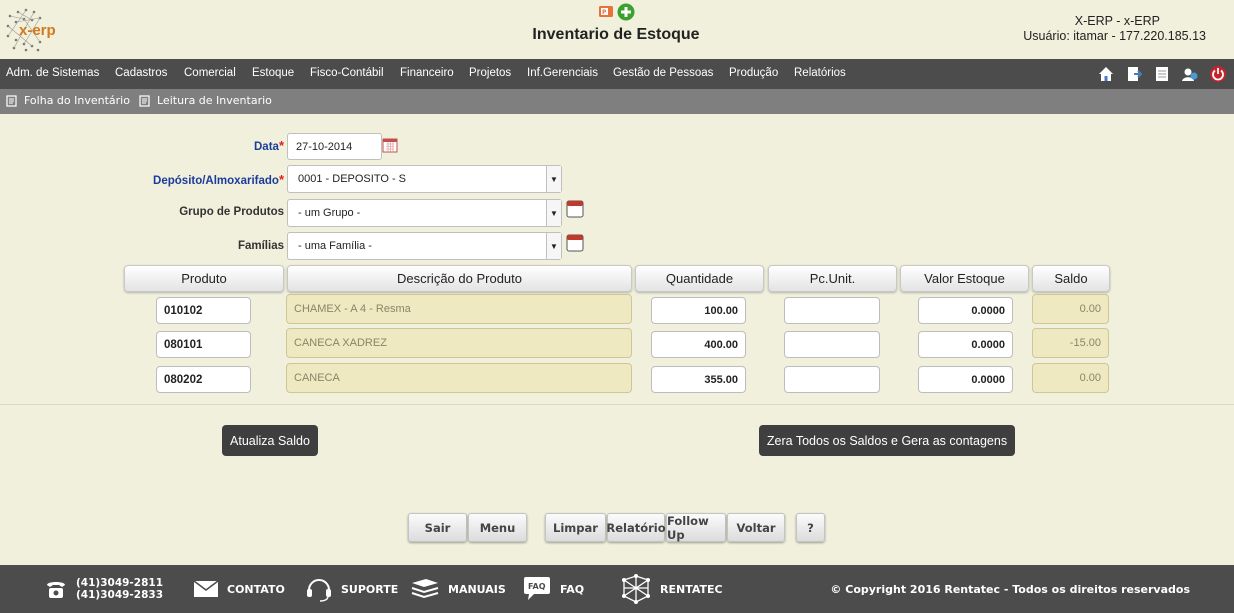  I want to click on column-header-saldo: Saldo, so click(1071, 278).